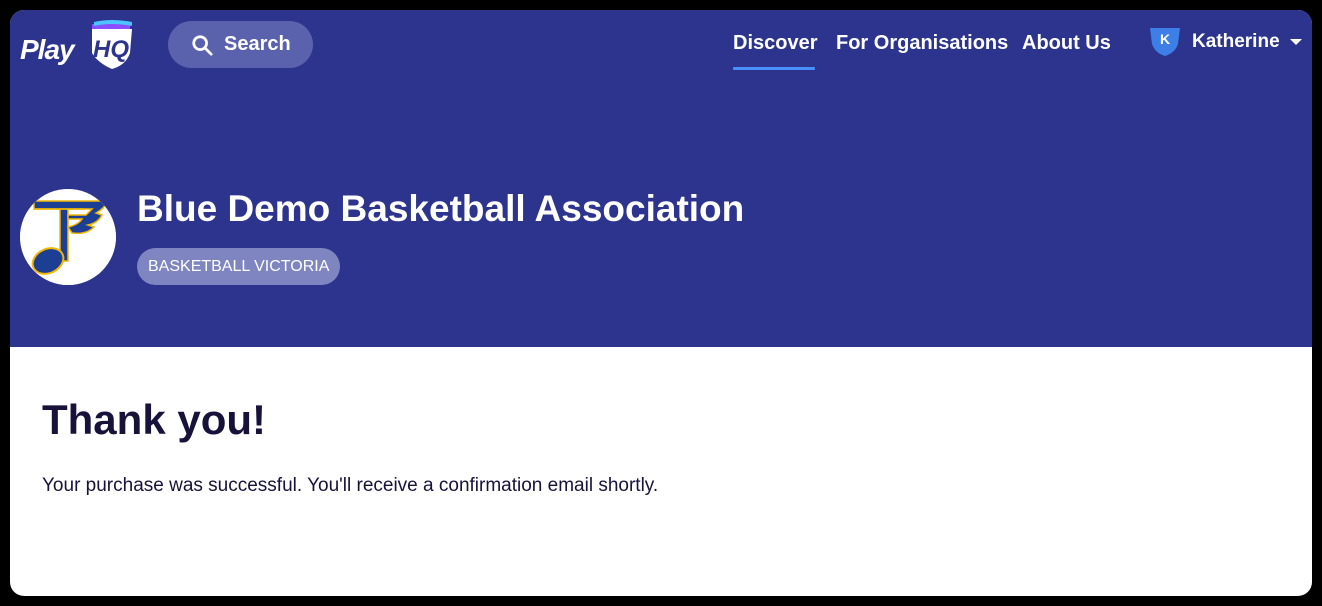 The height and width of the screenshot is (606, 1322). What do you see at coordinates (922, 43) in the screenshot?
I see `nav-for-organisations: For Organisations` at bounding box center [922, 43].